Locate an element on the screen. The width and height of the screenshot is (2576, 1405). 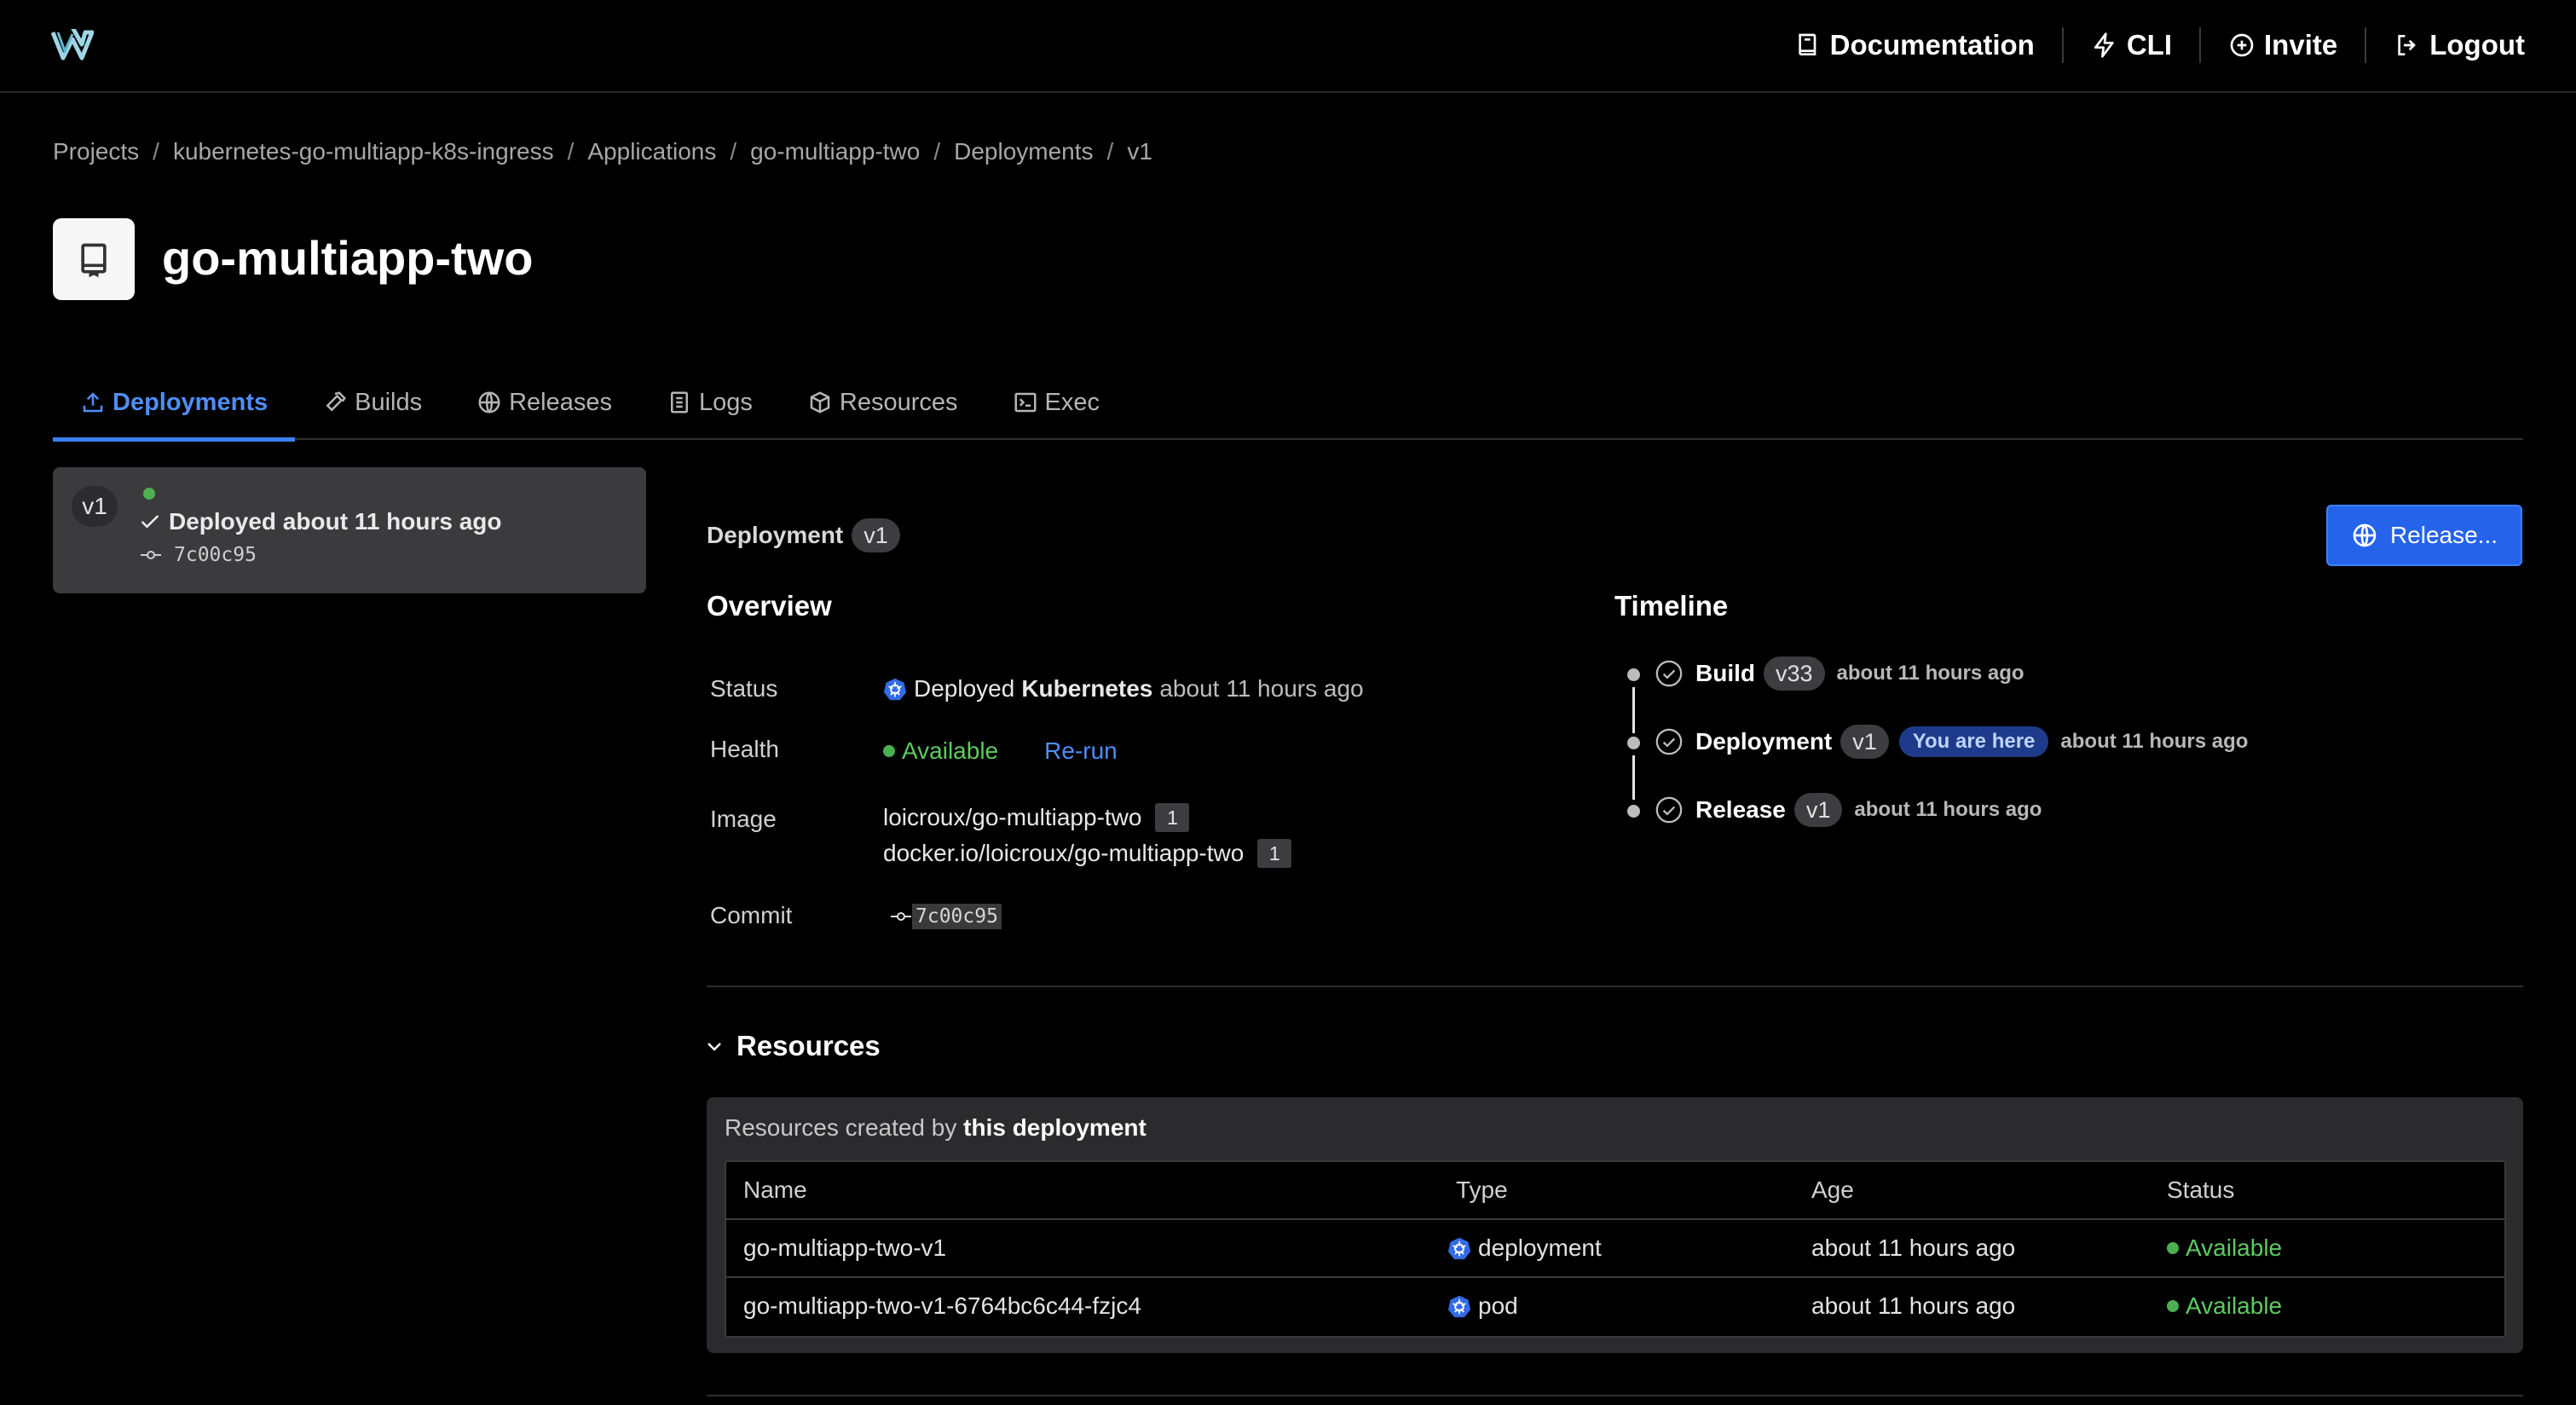
tab-releases: Releases is located at coordinates (544, 402).